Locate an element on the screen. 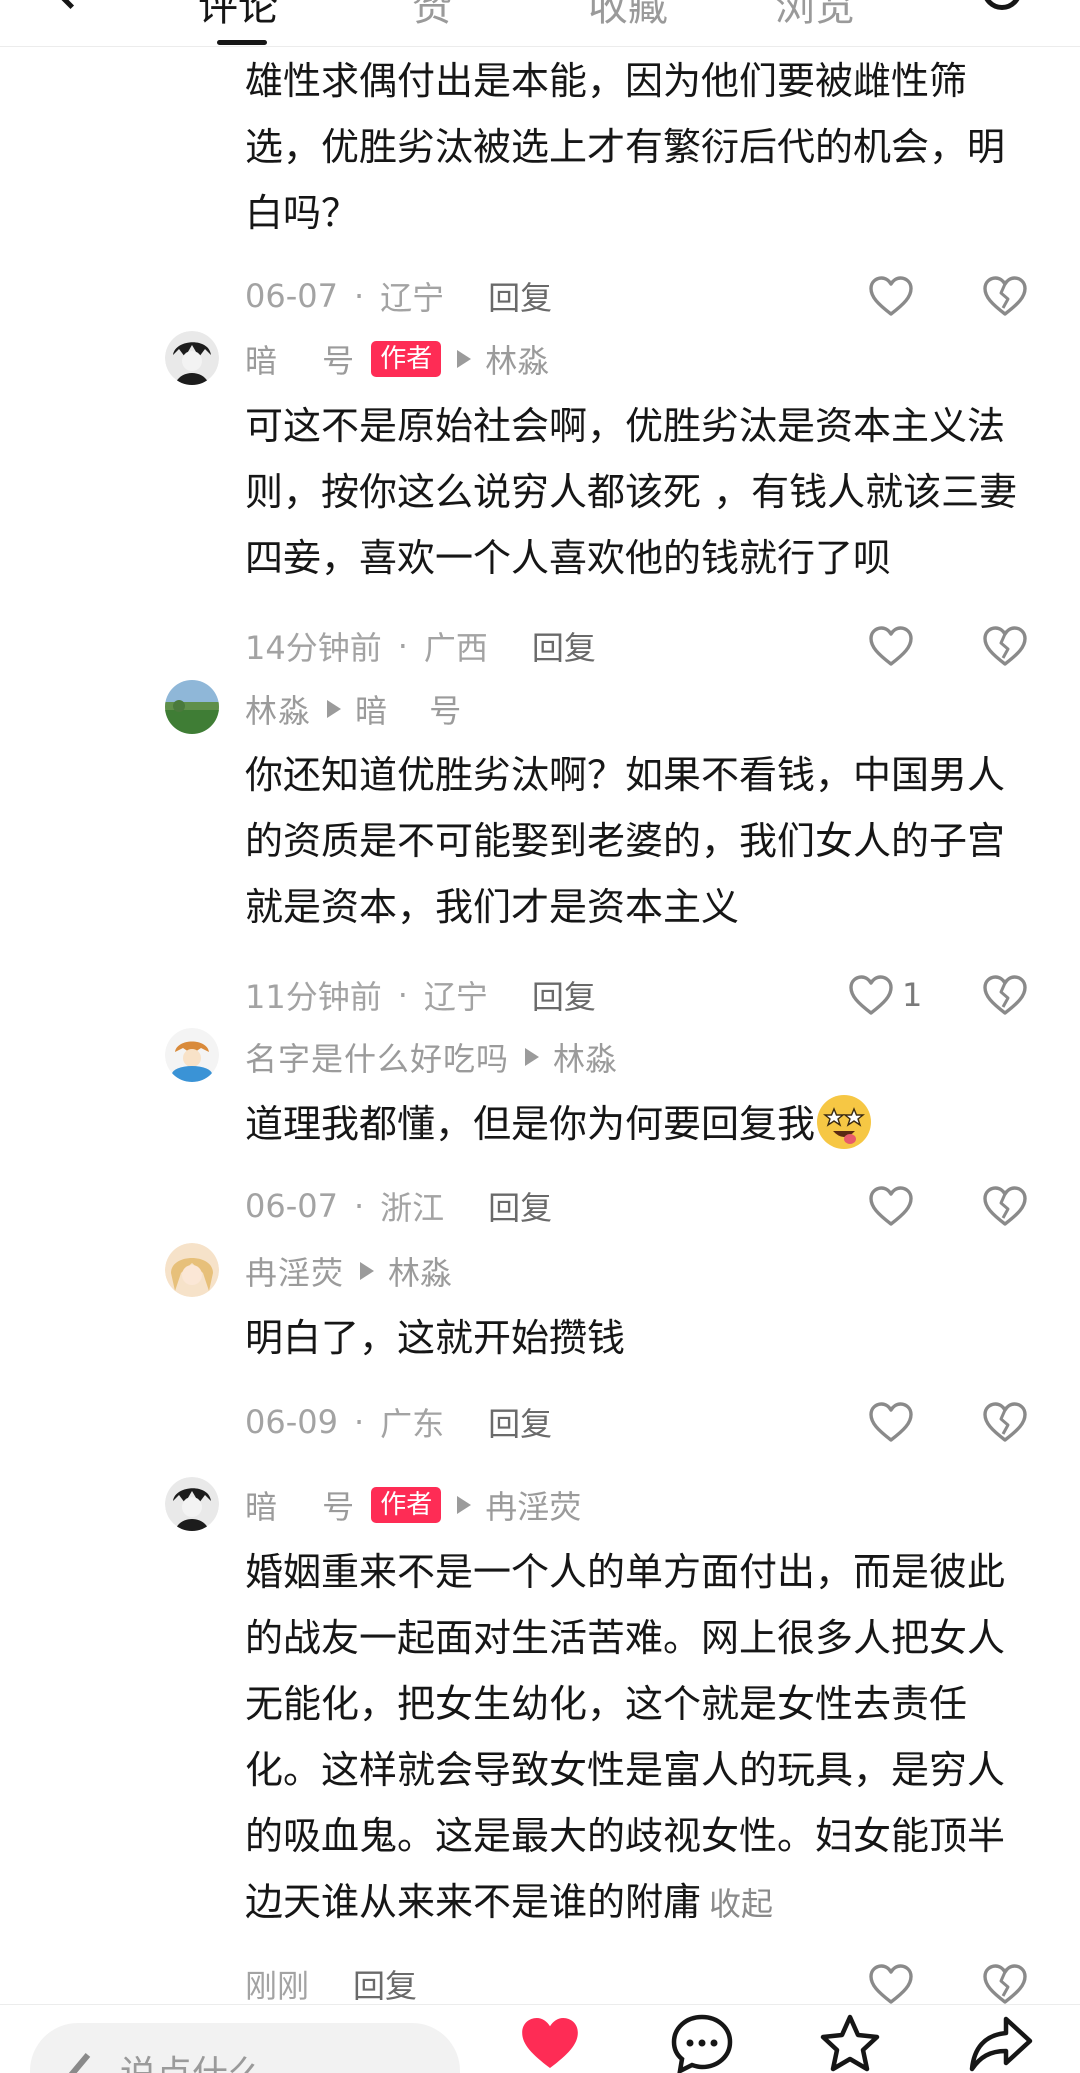  comment-meta: 刚刚 回复 is located at coordinates (331, 1984).